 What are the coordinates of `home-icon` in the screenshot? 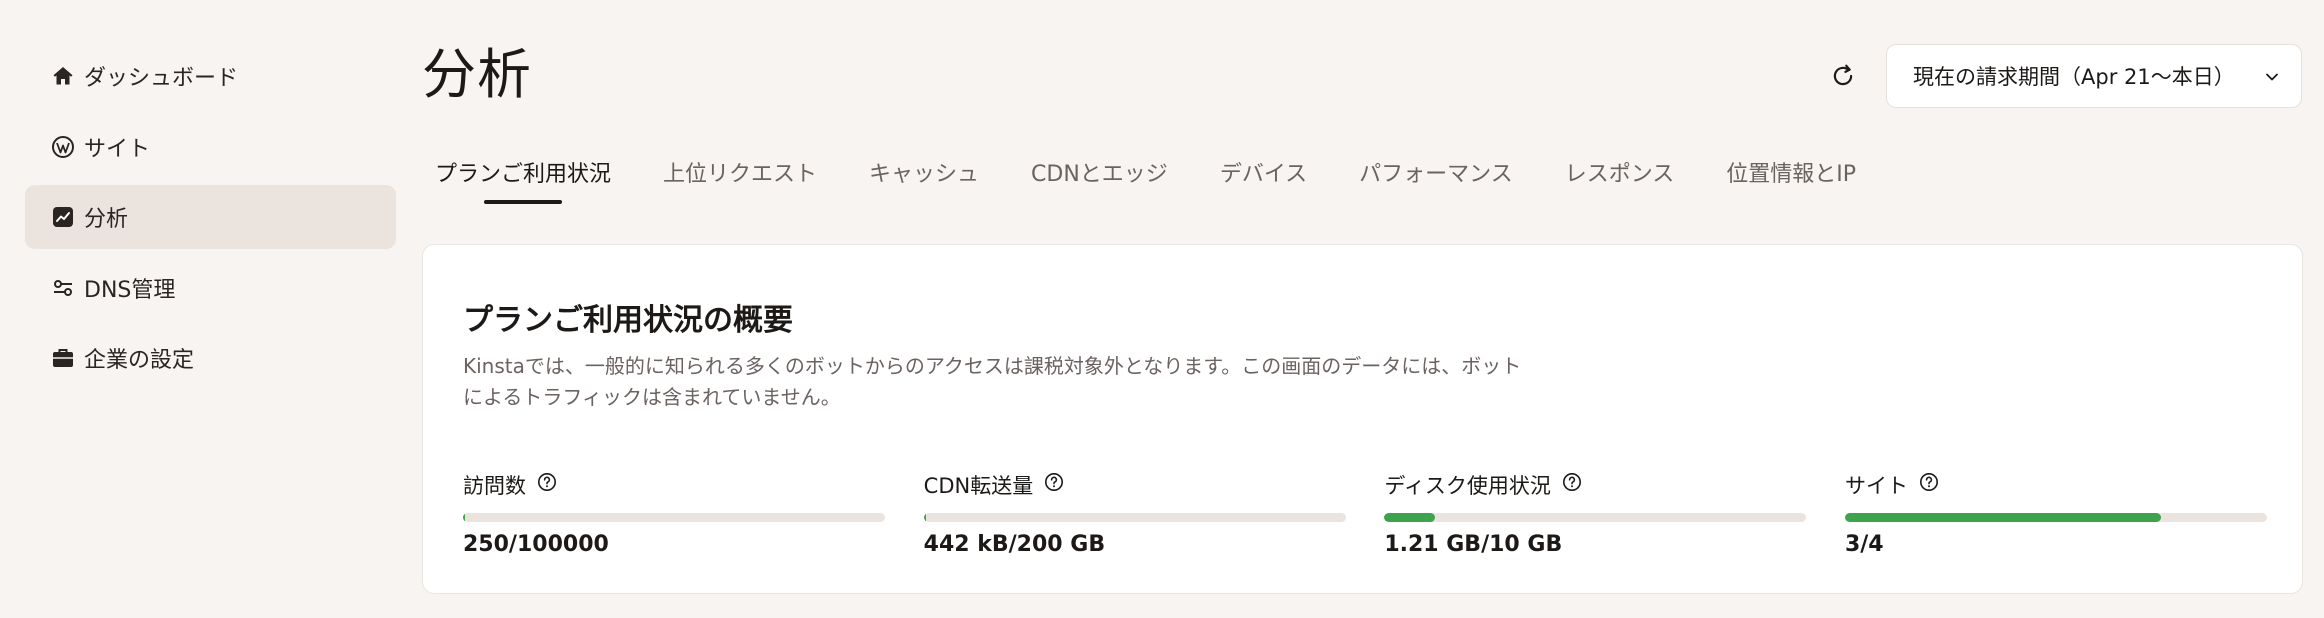 It's located at (63, 76).